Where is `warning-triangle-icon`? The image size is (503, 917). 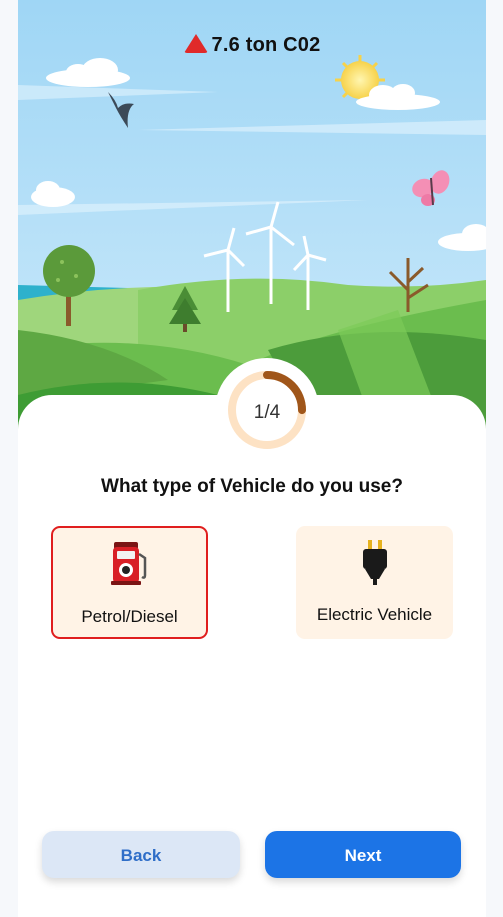 warning-triangle-icon is located at coordinates (195, 43).